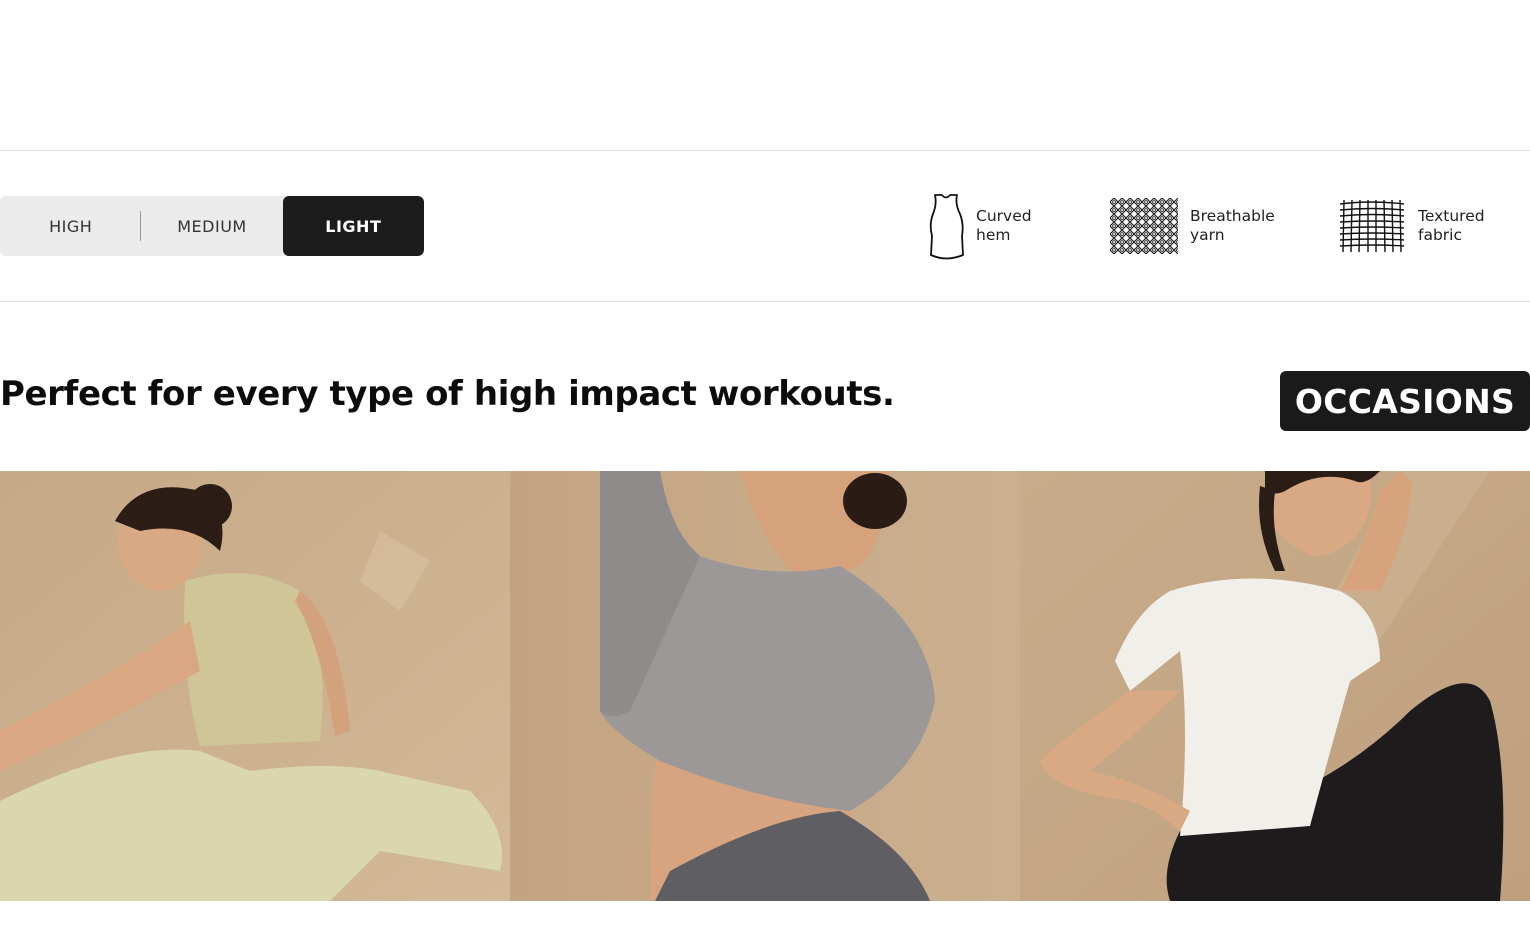 The height and width of the screenshot is (933, 1530). I want to click on feature-label-line2: hem, so click(993, 235).